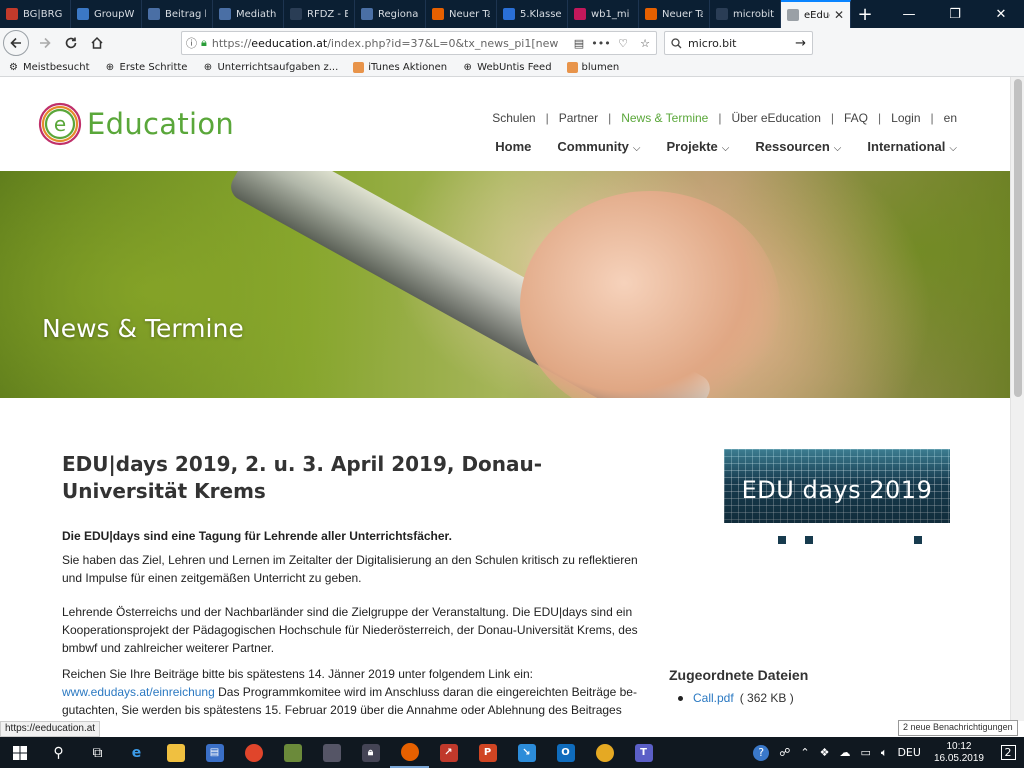 The image size is (1024, 768). What do you see at coordinates (959, 753) in the screenshot?
I see `clock: 10:12 16.05.2019` at bounding box center [959, 753].